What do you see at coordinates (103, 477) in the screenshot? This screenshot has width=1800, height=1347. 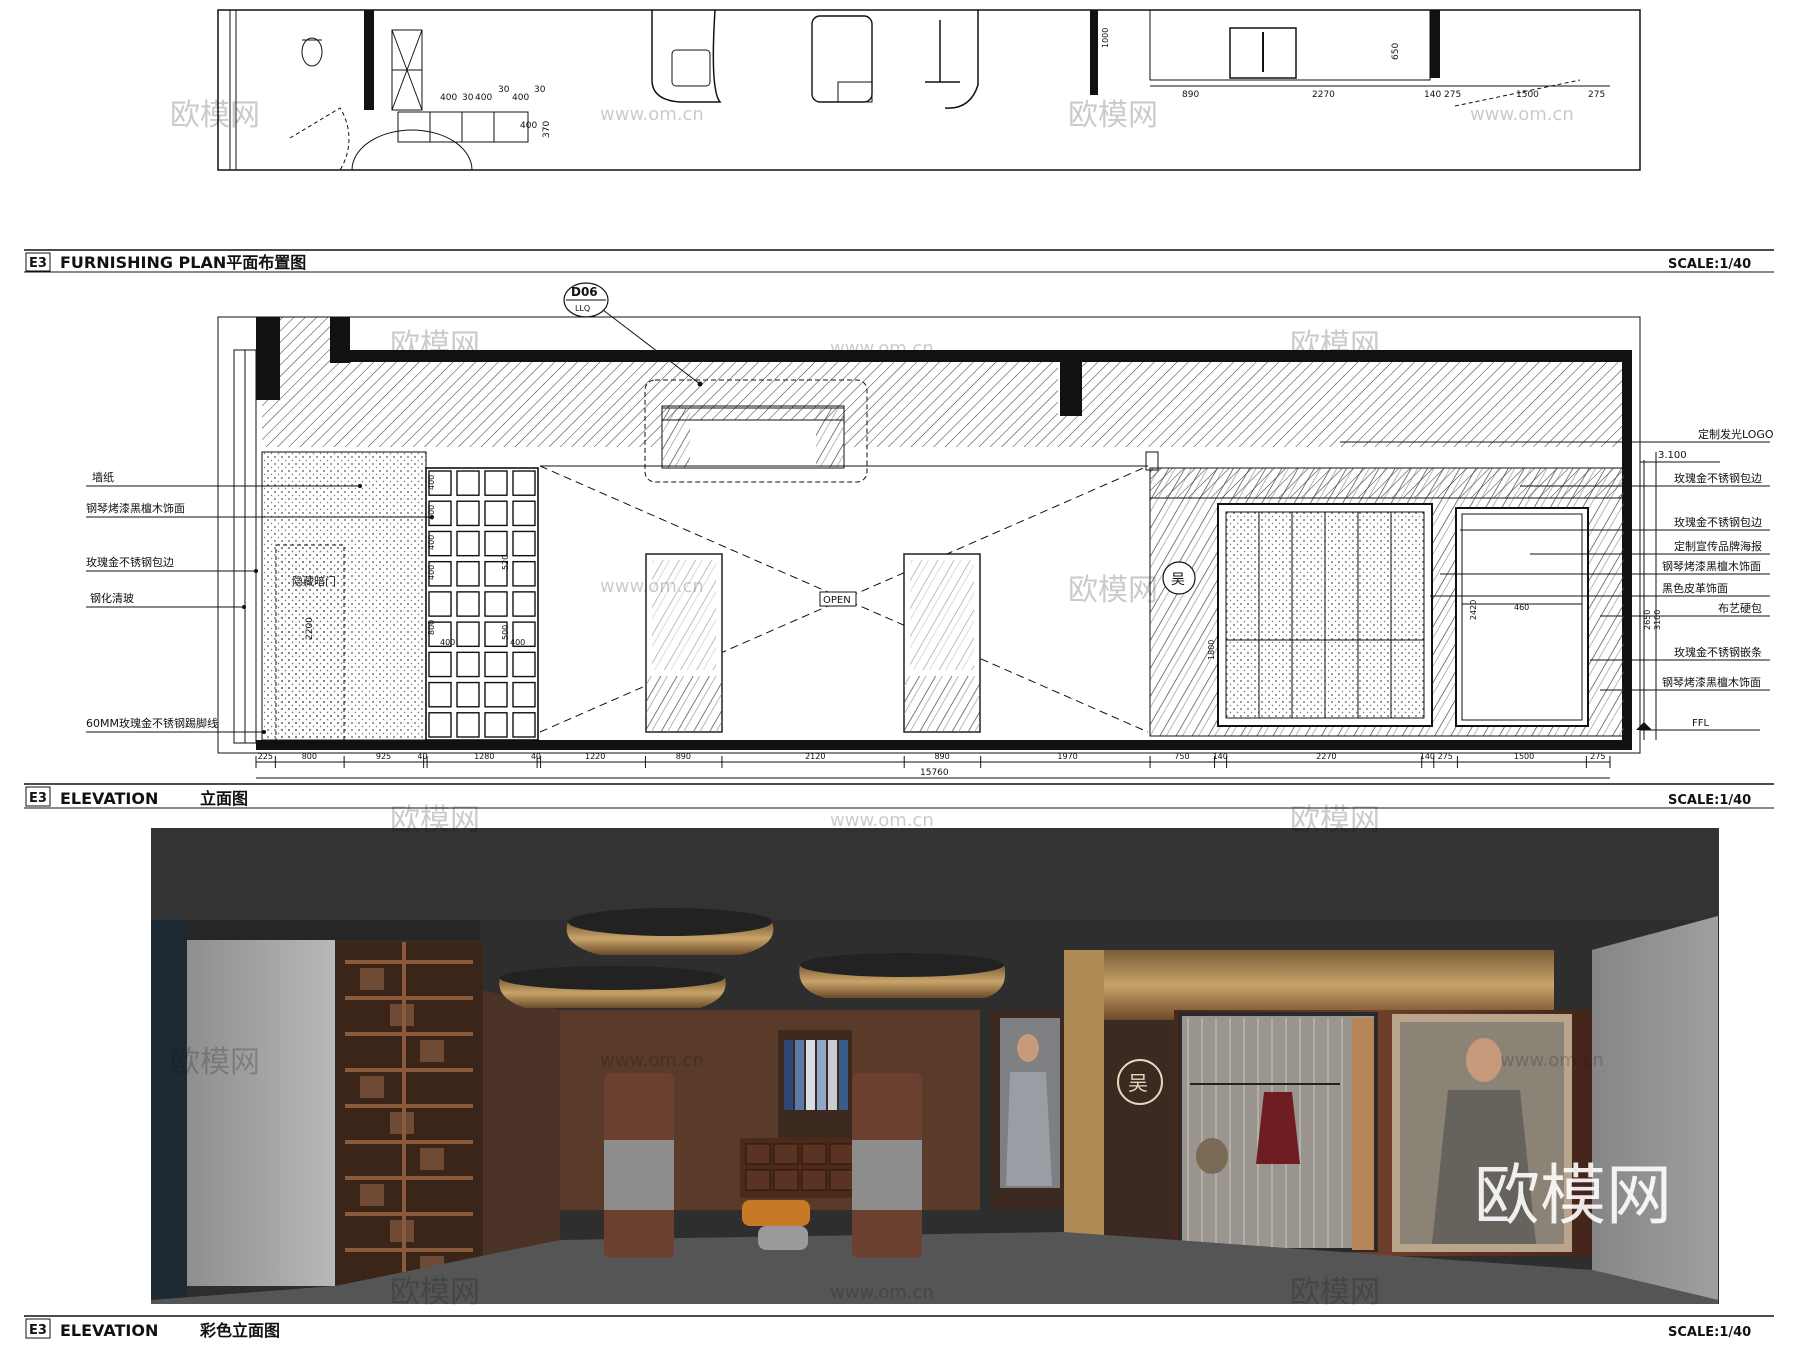 I see `svg-text: 墙纸` at bounding box center [103, 477].